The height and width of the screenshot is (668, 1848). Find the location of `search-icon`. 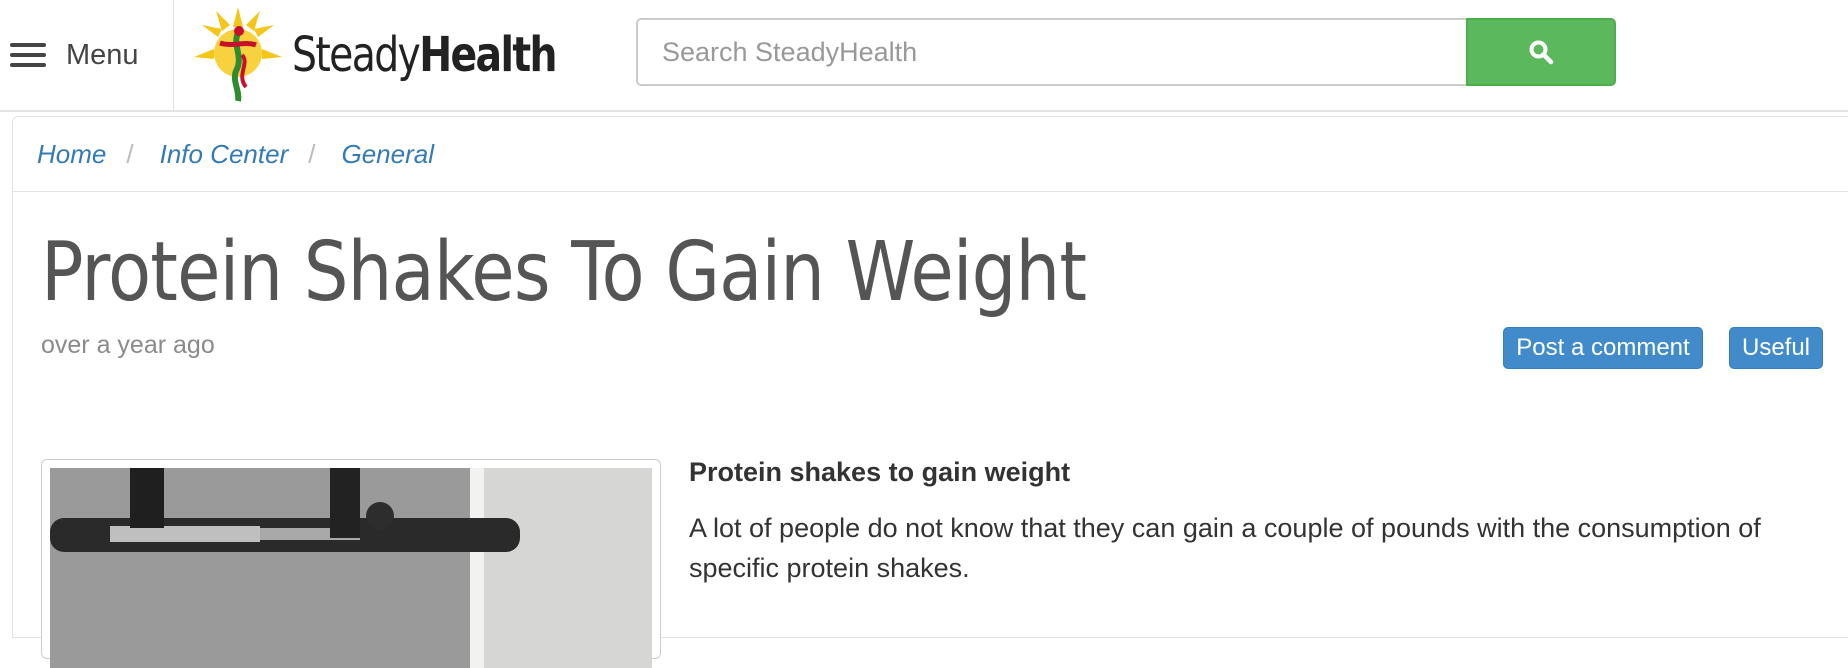

search-icon is located at coordinates (1541, 52).